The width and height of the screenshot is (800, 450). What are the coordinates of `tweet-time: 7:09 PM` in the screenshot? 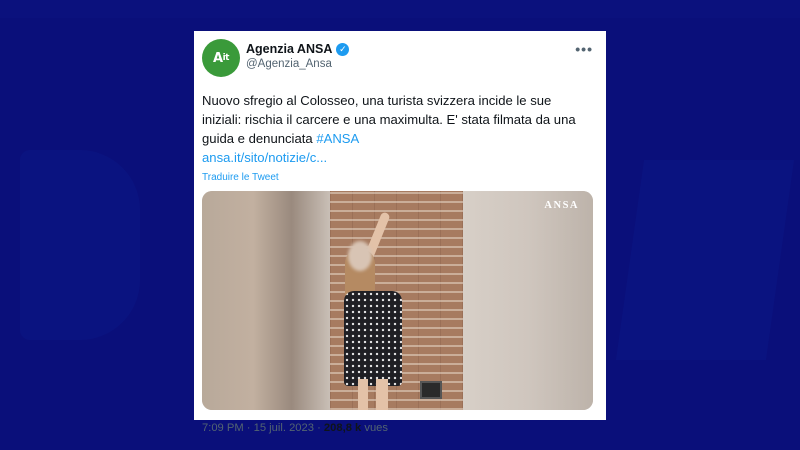 It's located at (223, 428).